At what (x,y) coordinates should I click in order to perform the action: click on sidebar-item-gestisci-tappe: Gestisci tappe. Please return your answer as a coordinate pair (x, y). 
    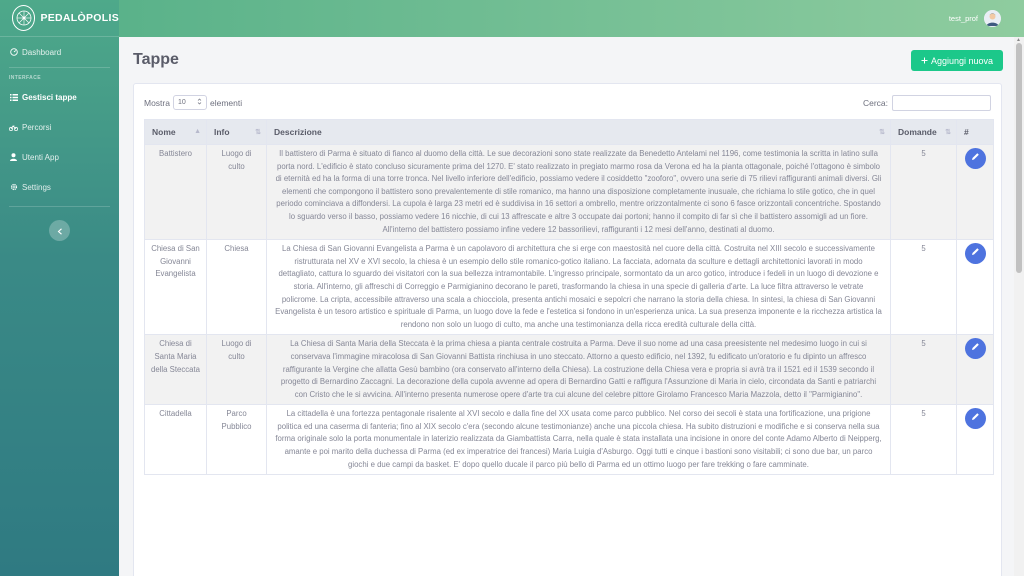
    Looking at the image, I should click on (59, 97).